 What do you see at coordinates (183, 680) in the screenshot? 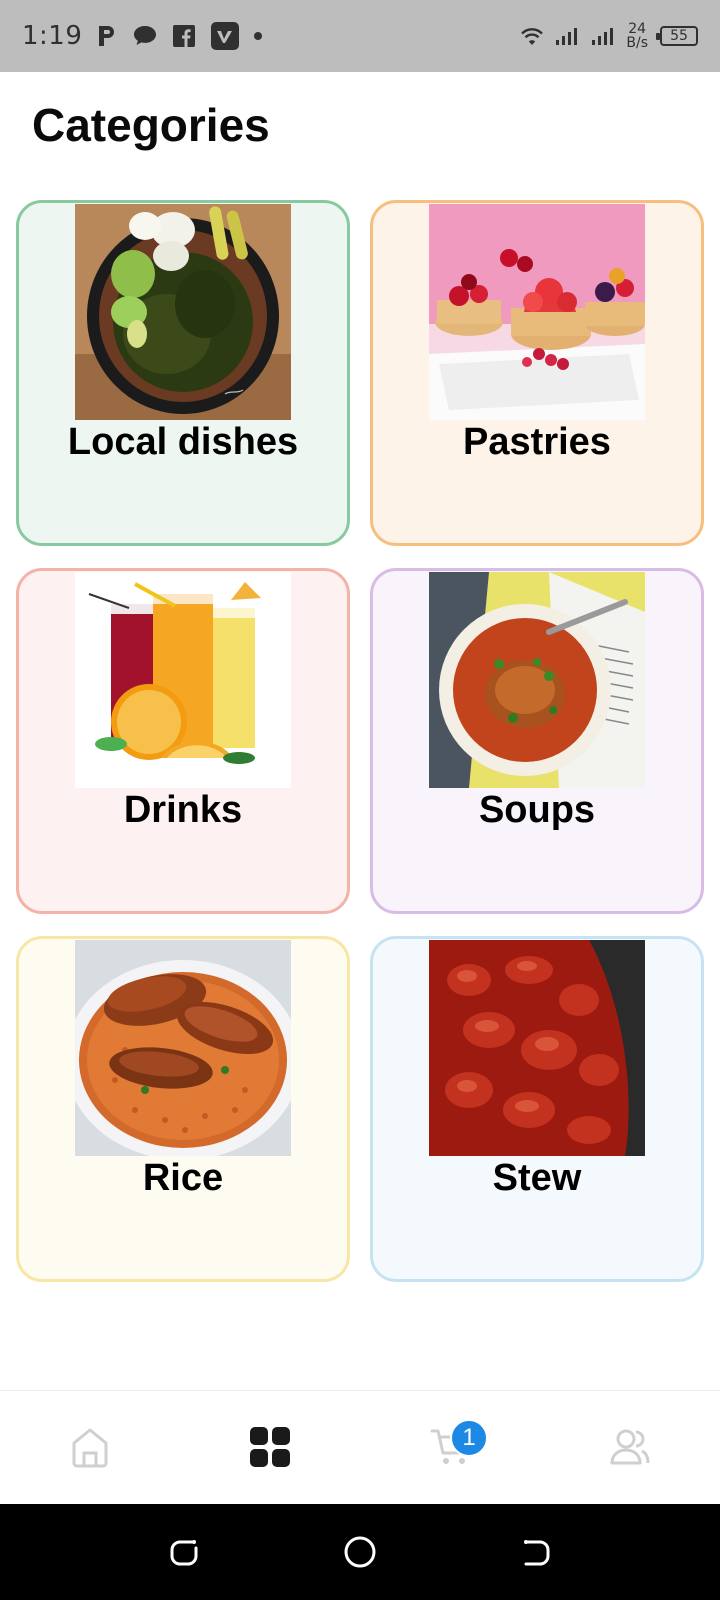
I see `drinks-photo` at bounding box center [183, 680].